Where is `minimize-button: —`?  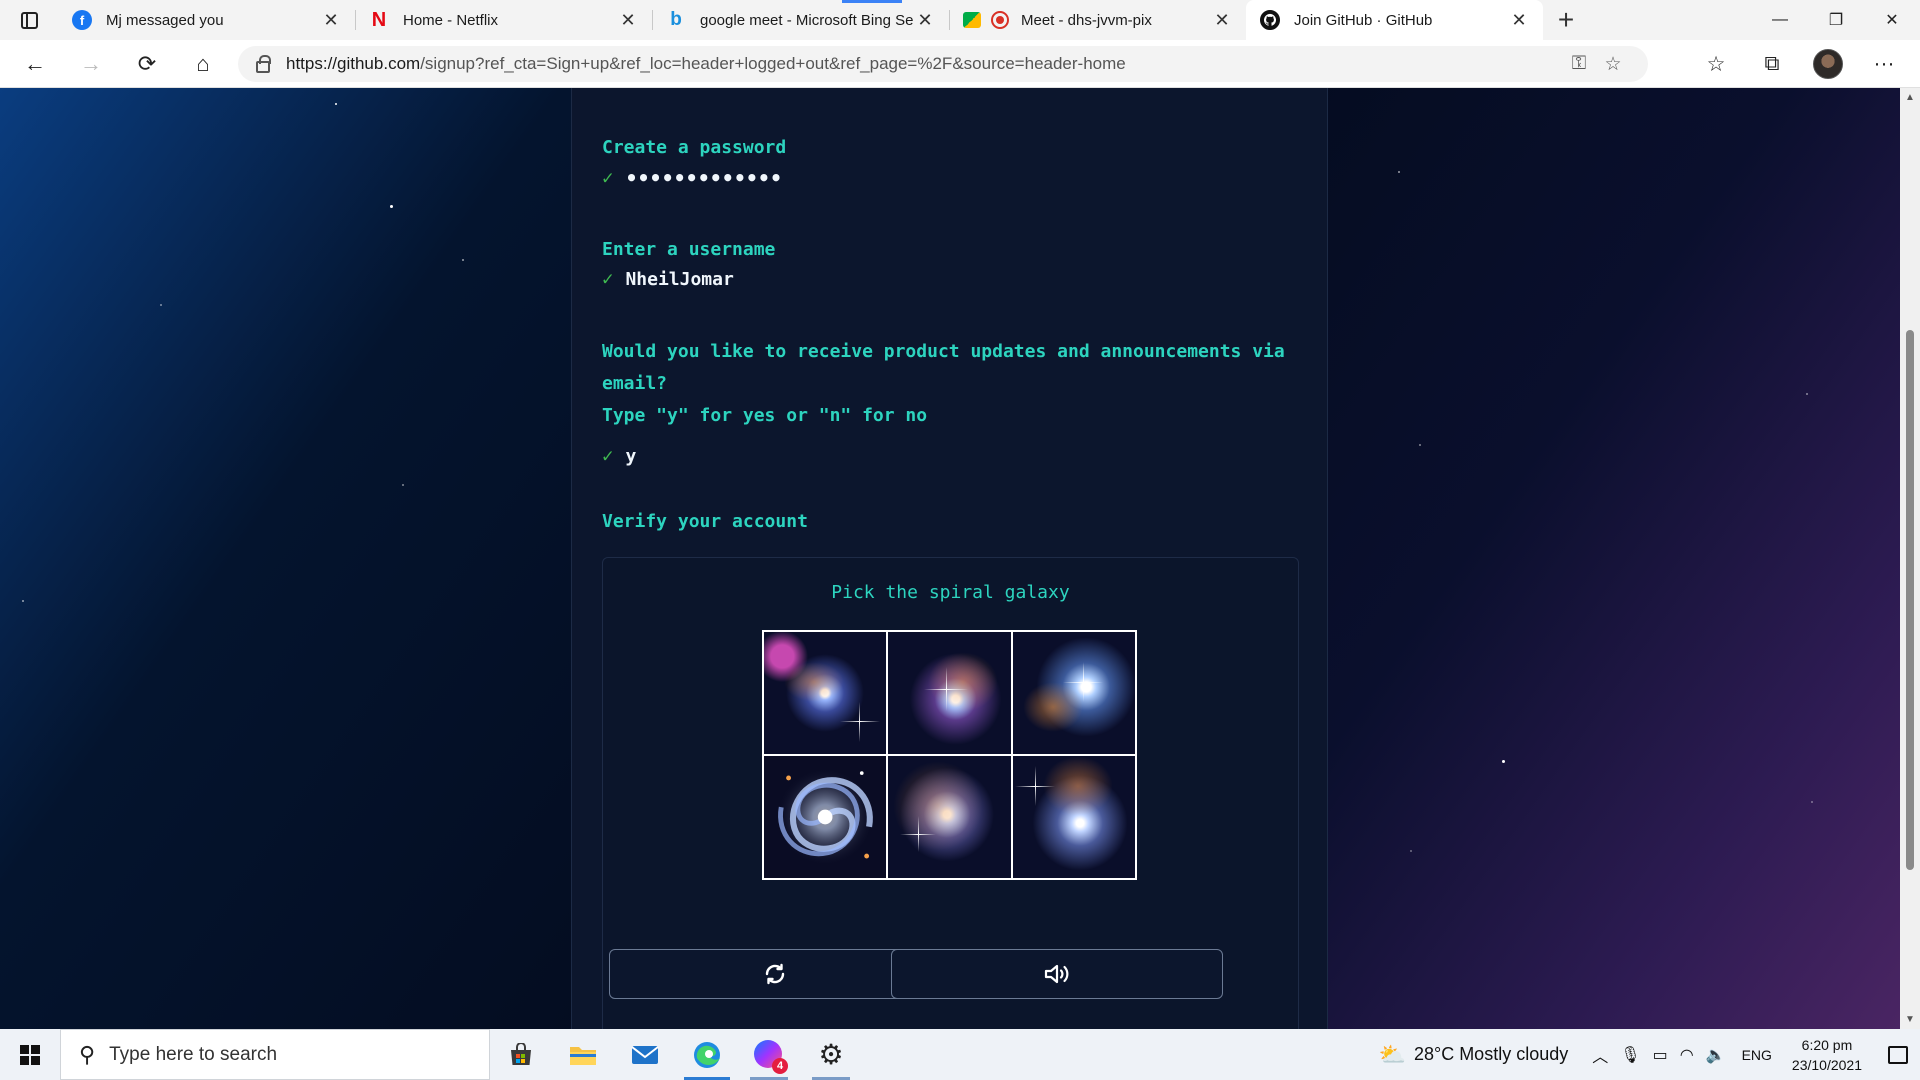 minimize-button: — is located at coordinates (1780, 20).